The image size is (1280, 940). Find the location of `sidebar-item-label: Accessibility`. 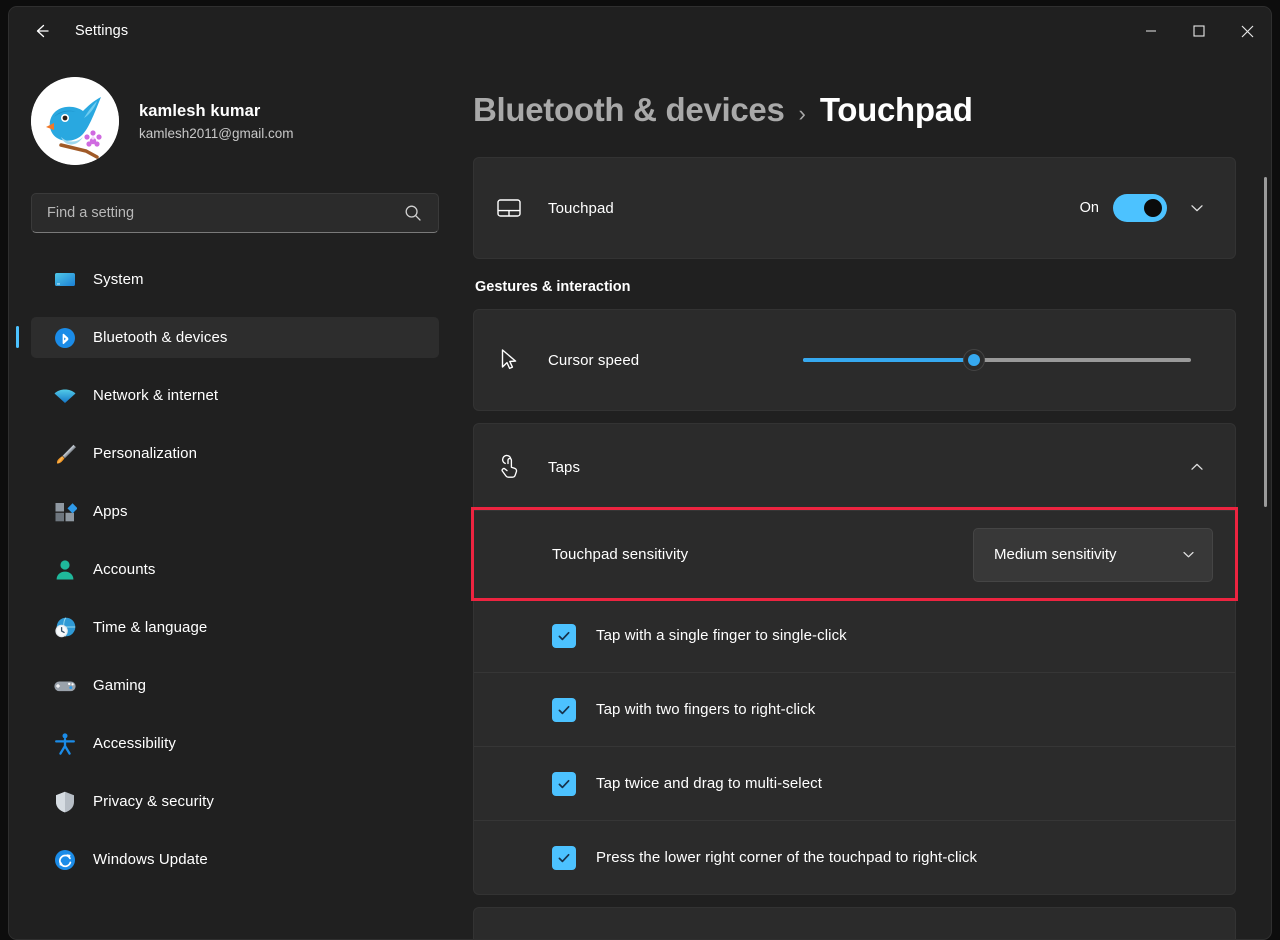

sidebar-item-label: Accessibility is located at coordinates (134, 743).